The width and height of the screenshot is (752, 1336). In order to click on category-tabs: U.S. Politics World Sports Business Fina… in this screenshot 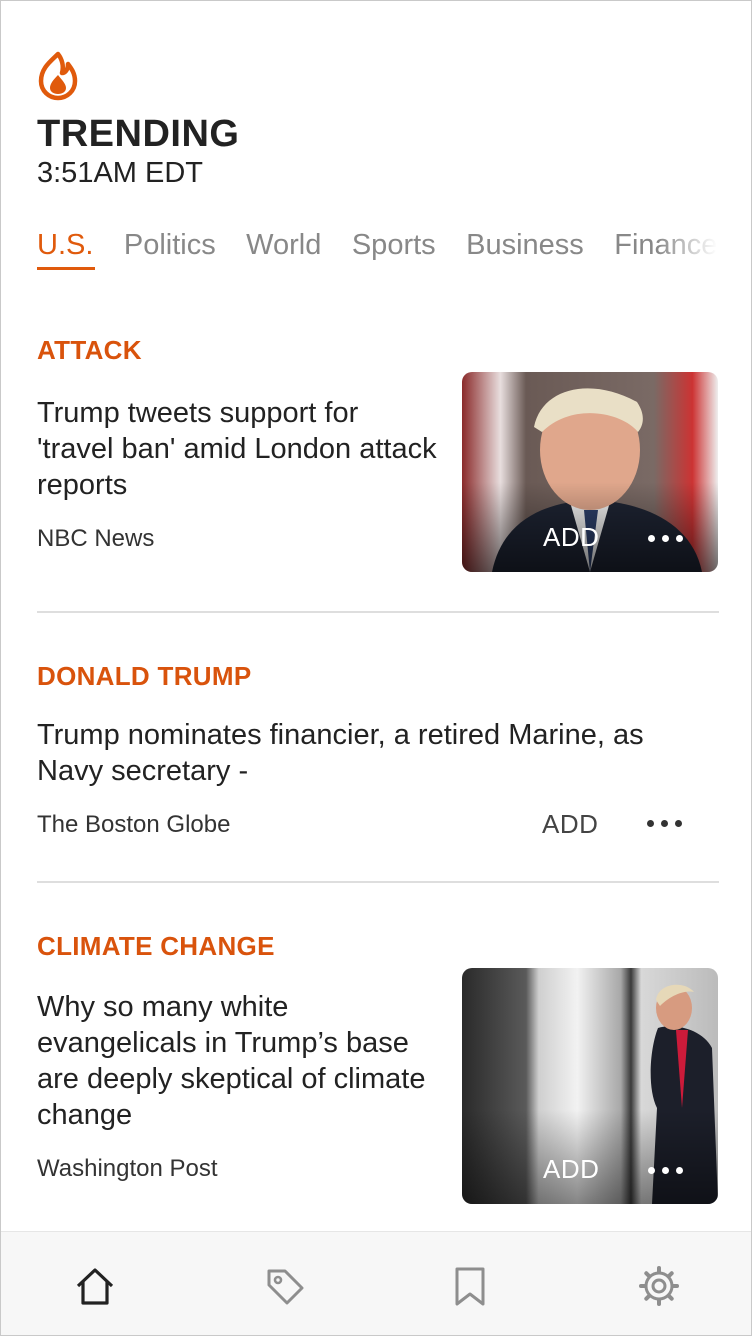, I will do `click(378, 260)`.